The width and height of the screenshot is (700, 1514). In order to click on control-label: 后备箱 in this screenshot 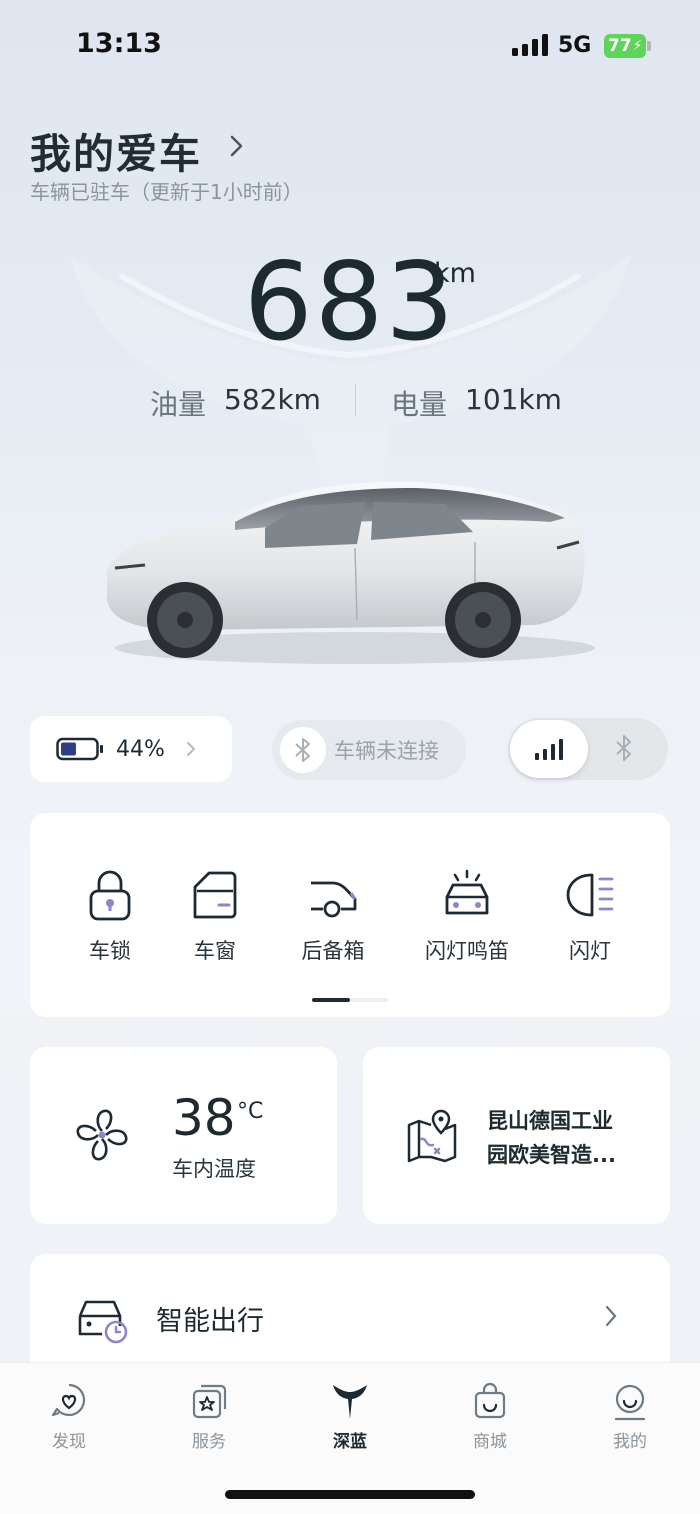, I will do `click(333, 951)`.